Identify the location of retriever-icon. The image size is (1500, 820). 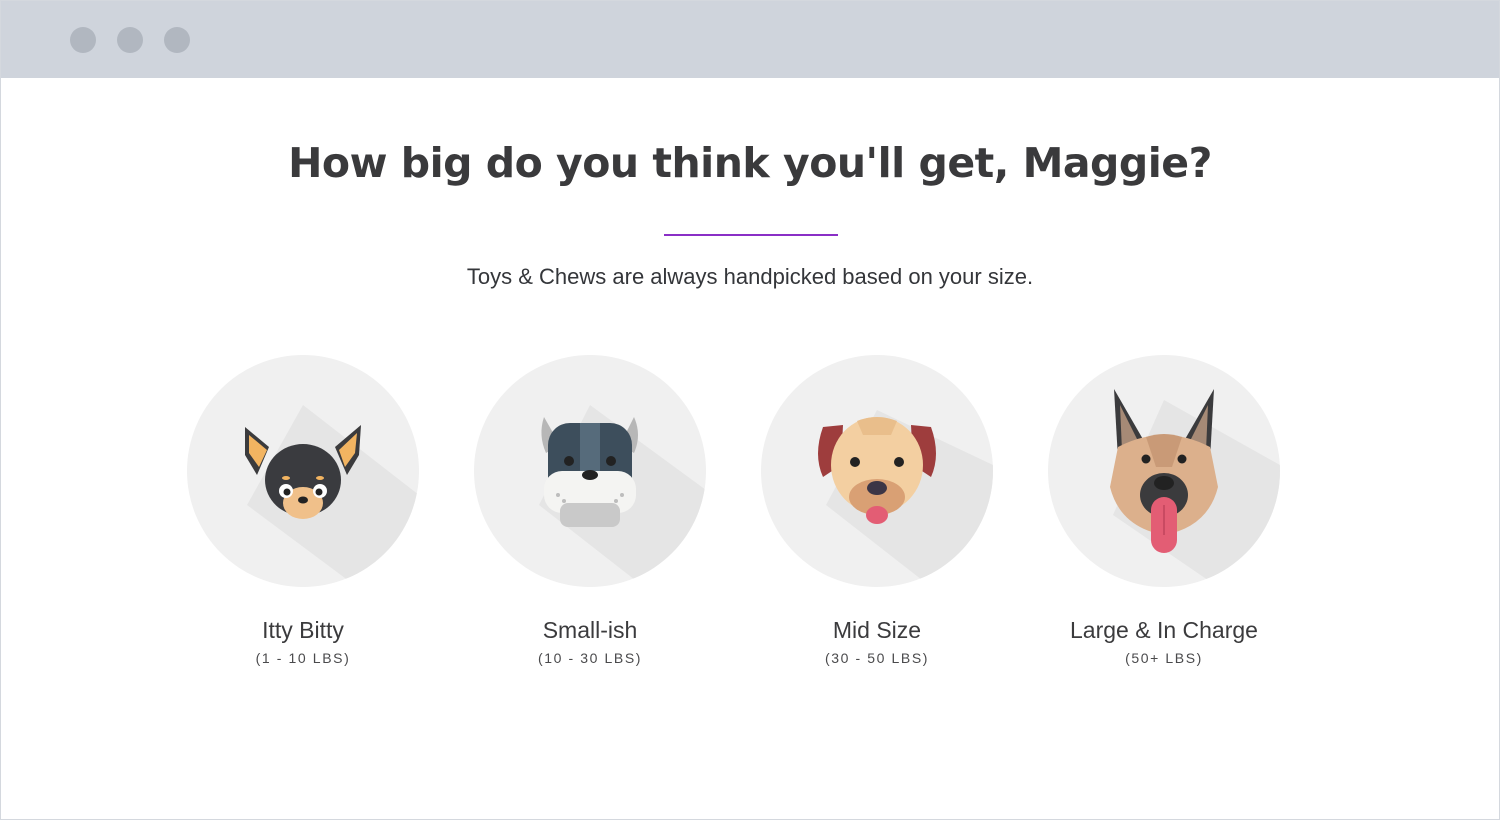
(905, 498).